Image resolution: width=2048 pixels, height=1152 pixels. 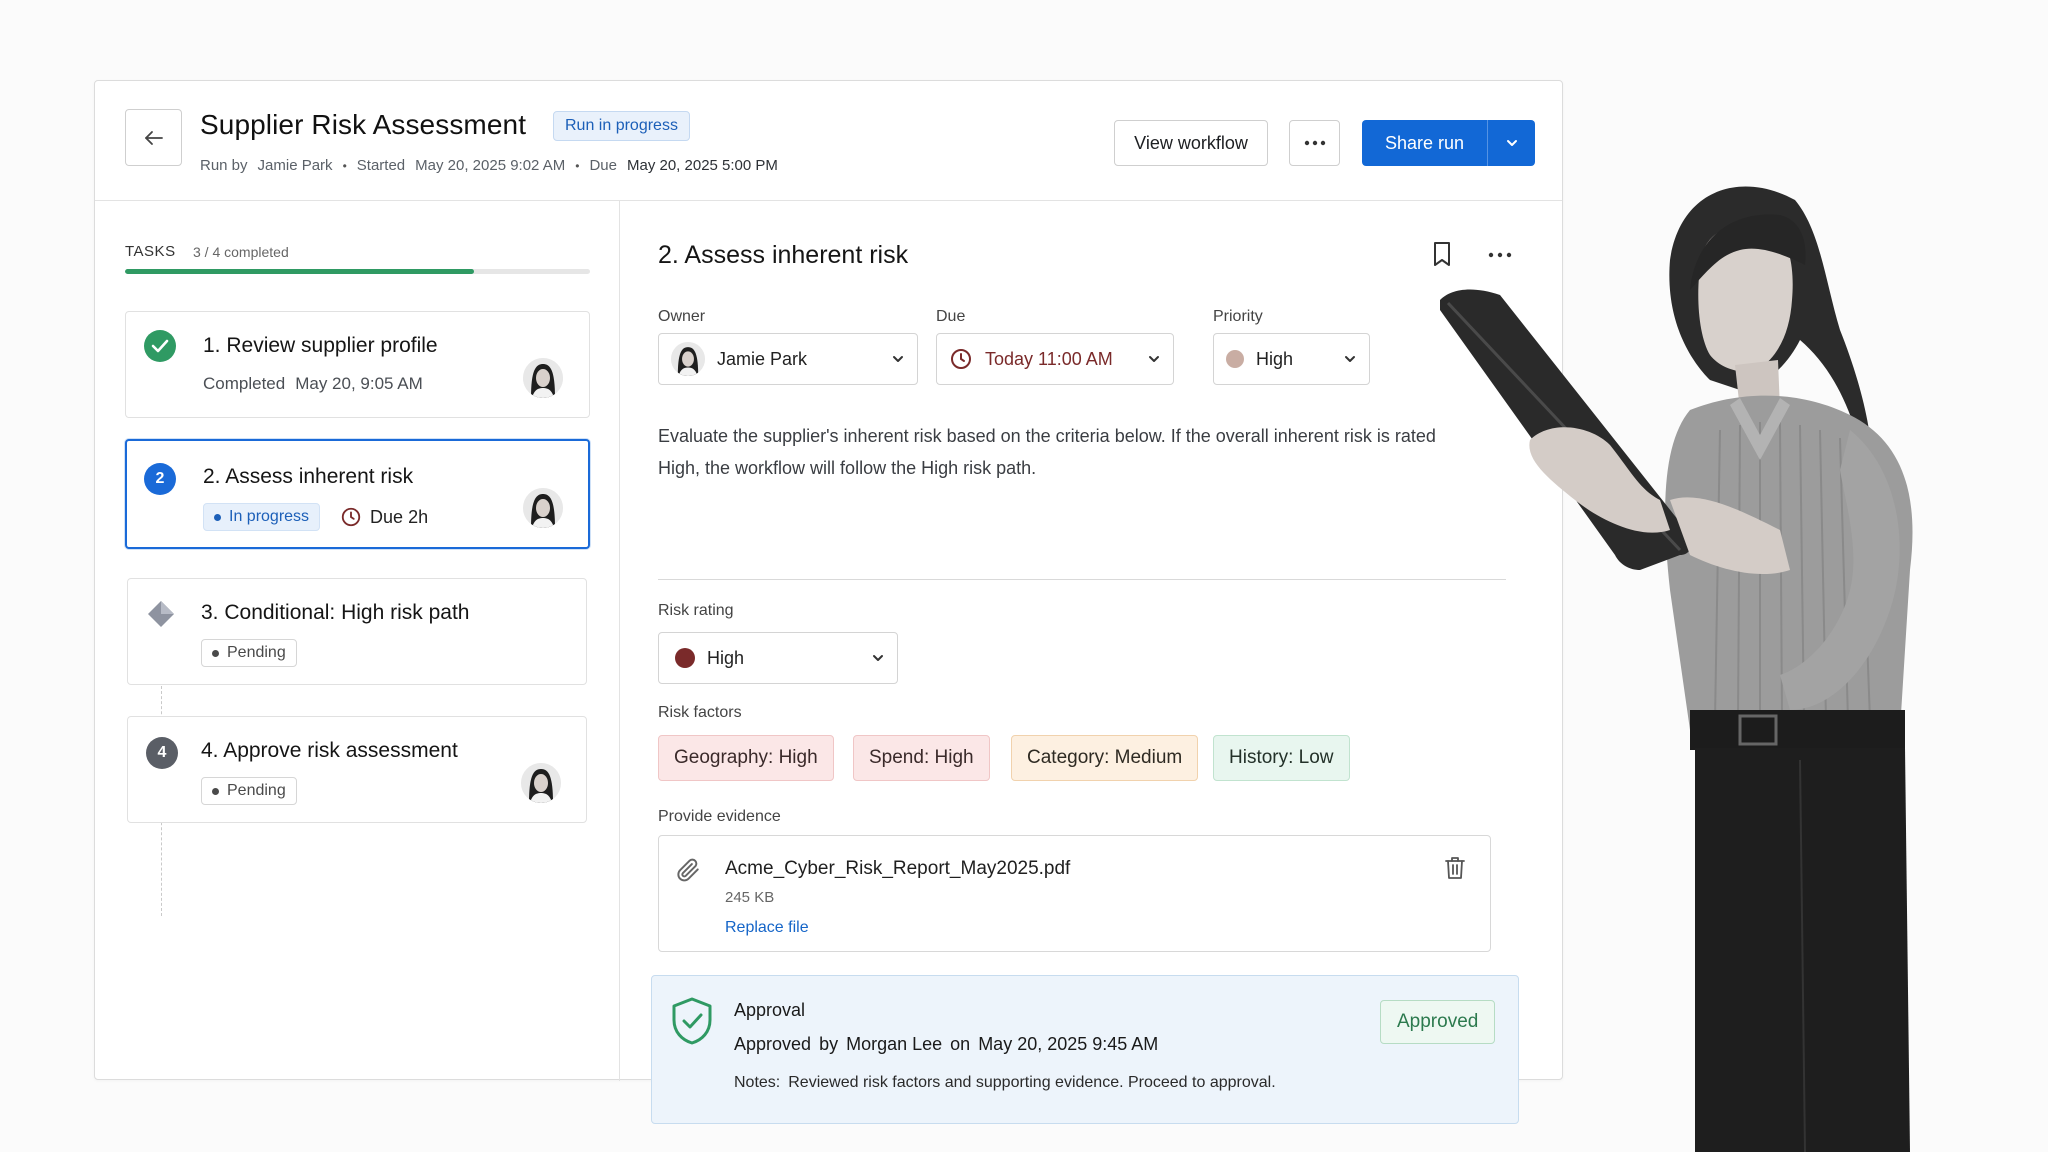 I want to click on diamond-icon, so click(x=161, y=616).